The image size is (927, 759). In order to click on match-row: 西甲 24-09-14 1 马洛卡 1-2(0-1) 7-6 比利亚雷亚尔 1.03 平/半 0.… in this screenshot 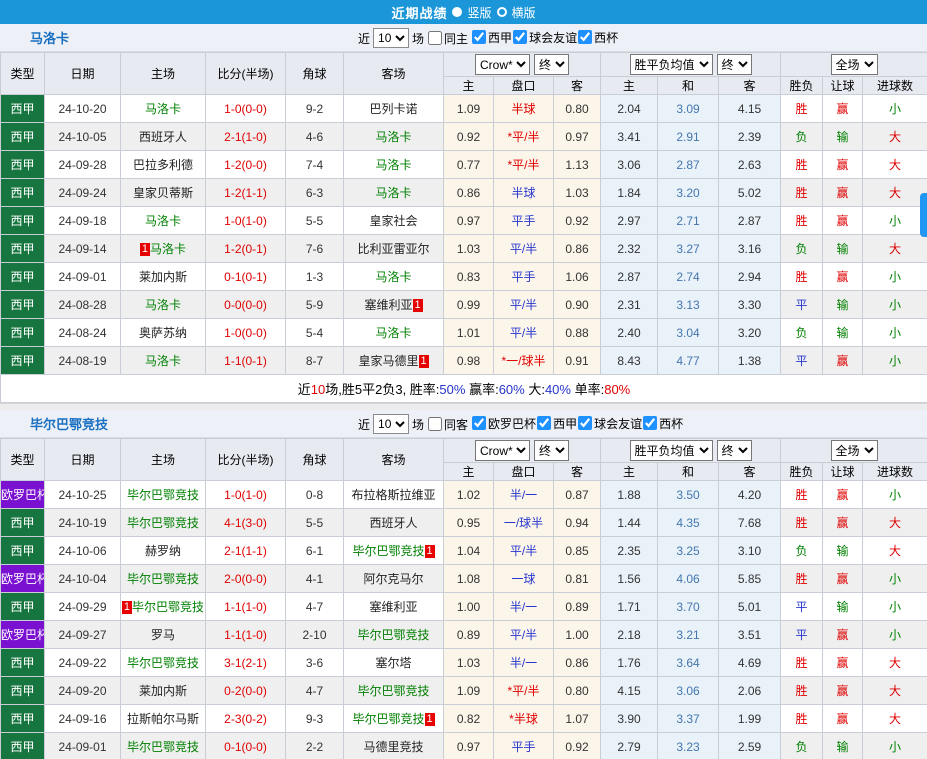, I will do `click(463, 248)`.